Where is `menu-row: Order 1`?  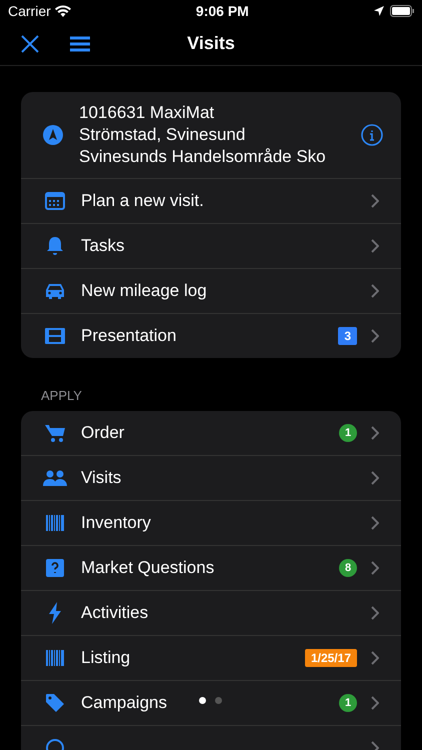
menu-row: Order 1 is located at coordinates (211, 433).